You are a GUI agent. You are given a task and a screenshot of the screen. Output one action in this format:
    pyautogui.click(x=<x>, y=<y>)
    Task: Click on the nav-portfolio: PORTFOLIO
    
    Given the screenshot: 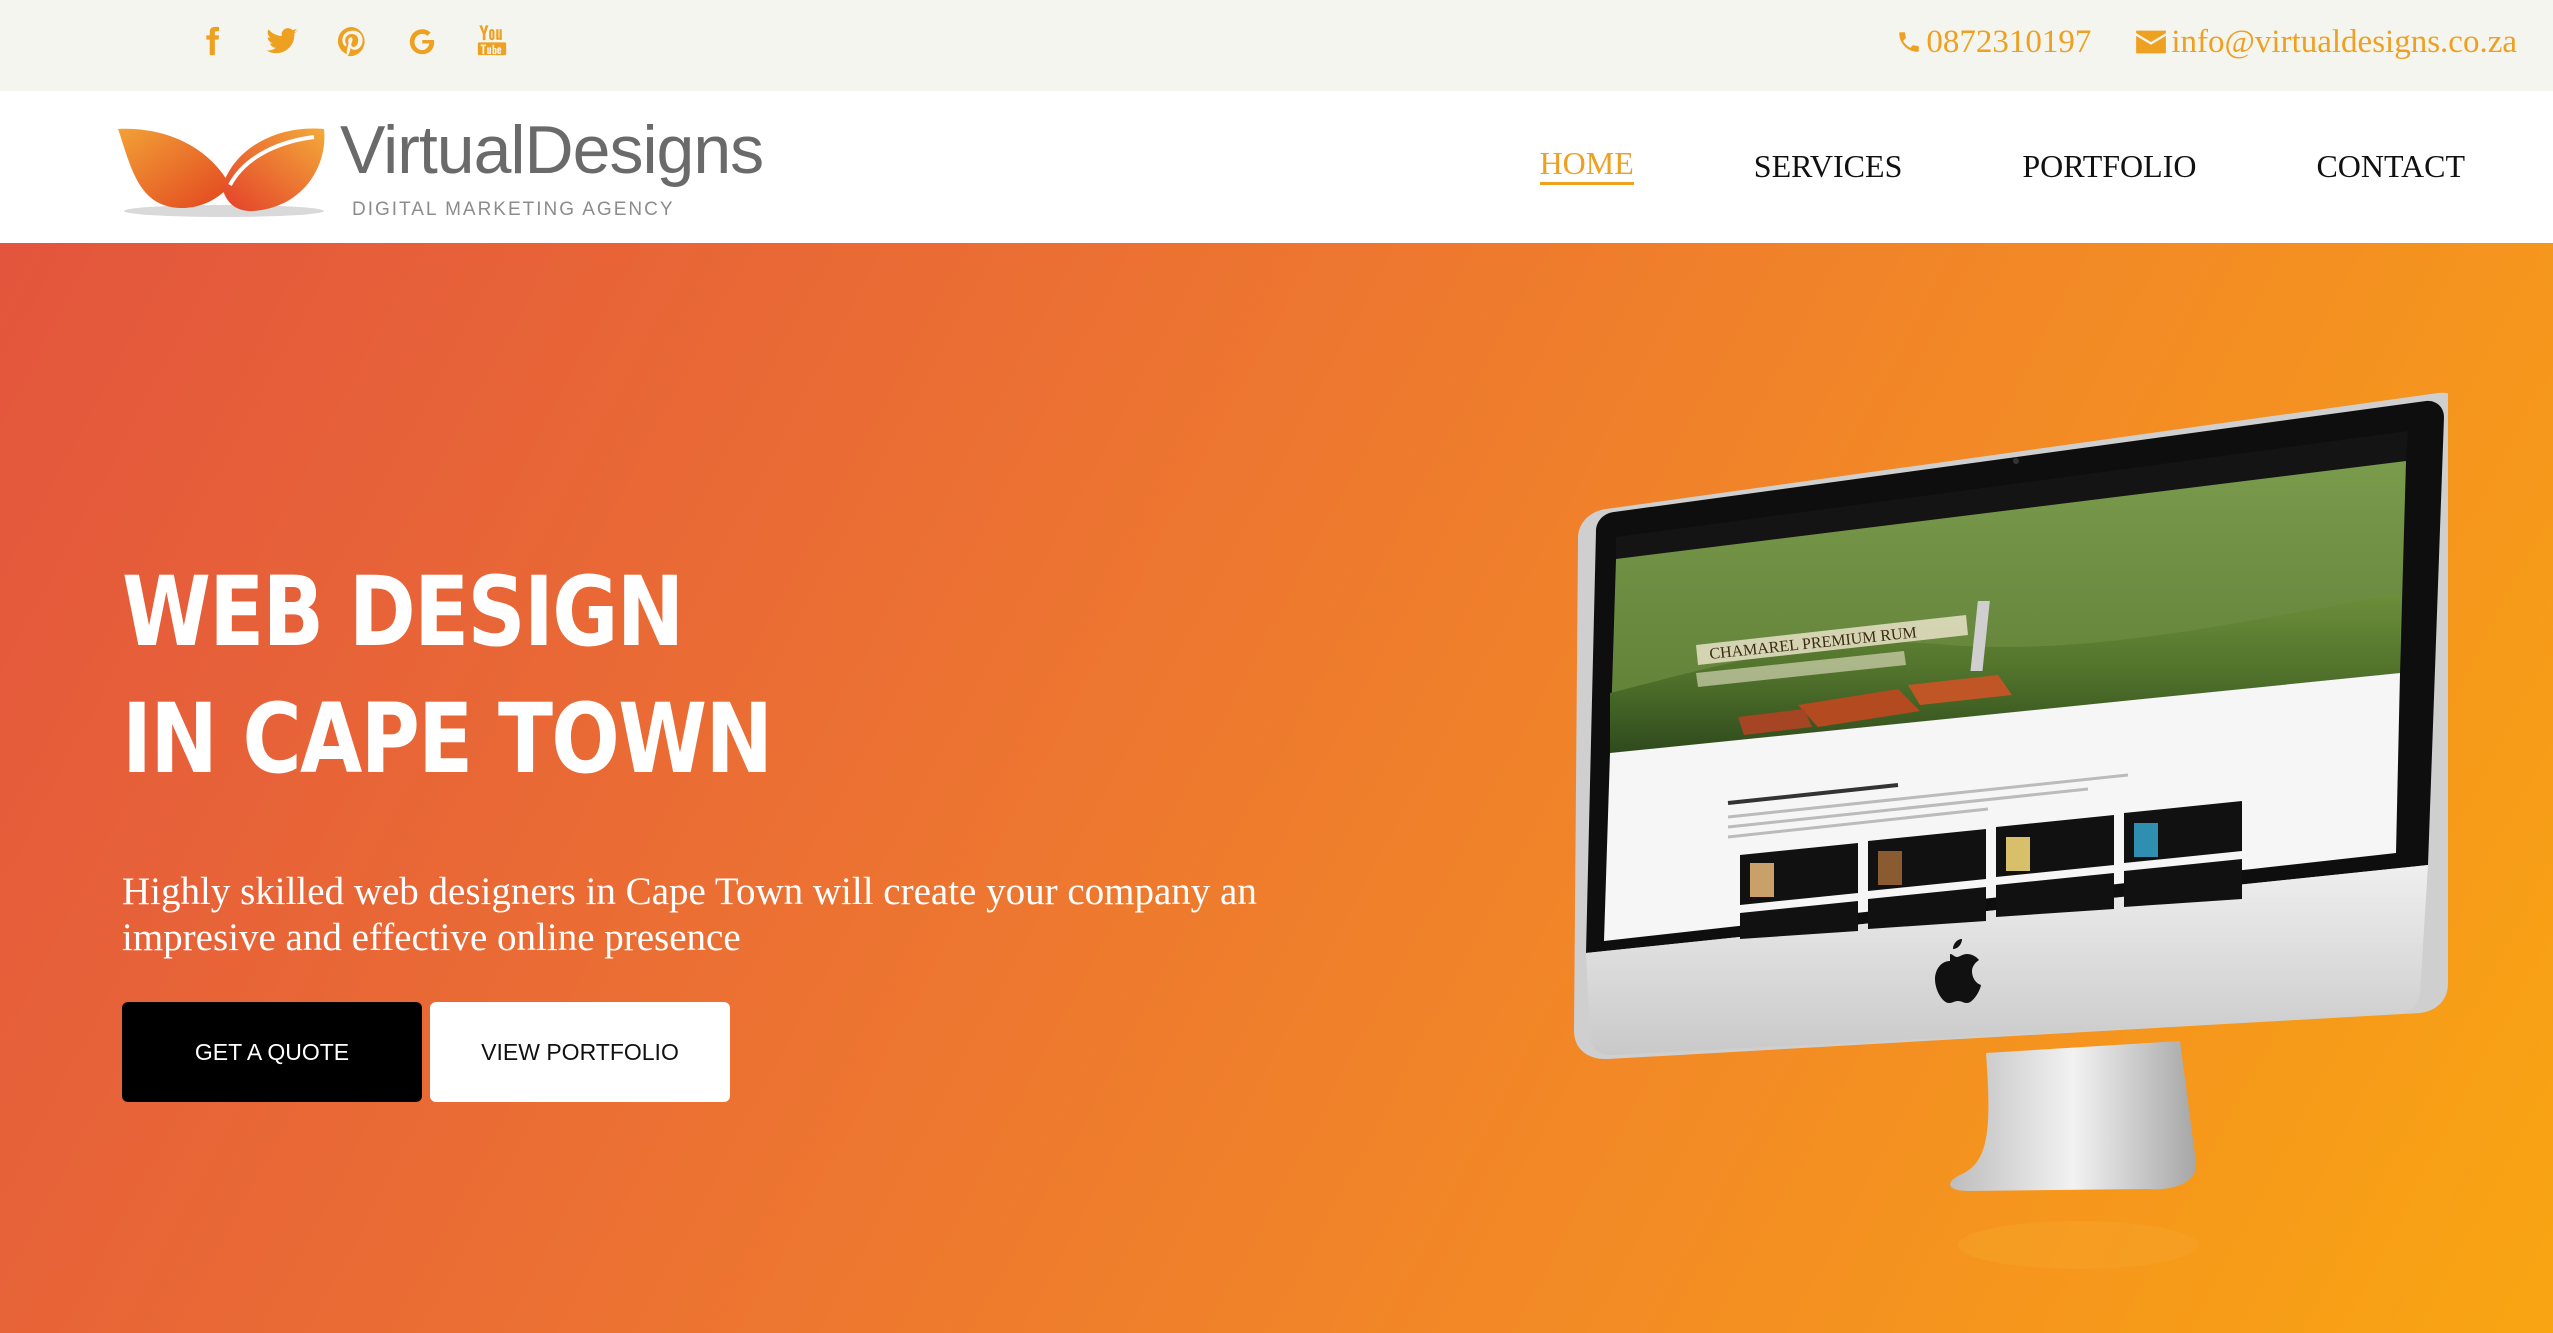 What is the action you would take?
    pyautogui.click(x=2109, y=166)
    